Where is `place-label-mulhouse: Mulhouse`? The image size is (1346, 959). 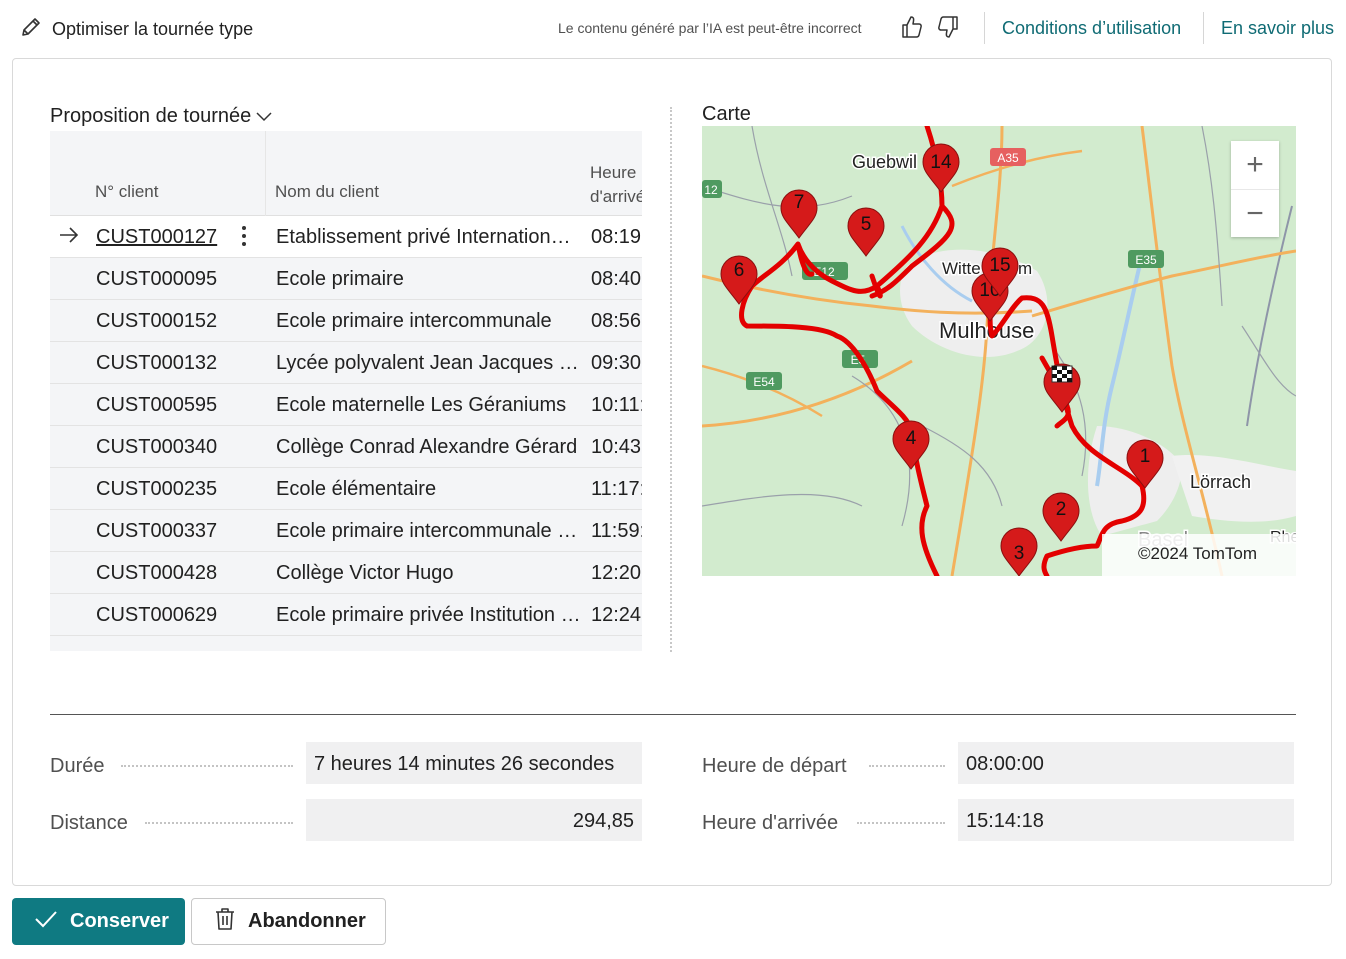
place-label-mulhouse: Mulhouse is located at coordinates (986, 330).